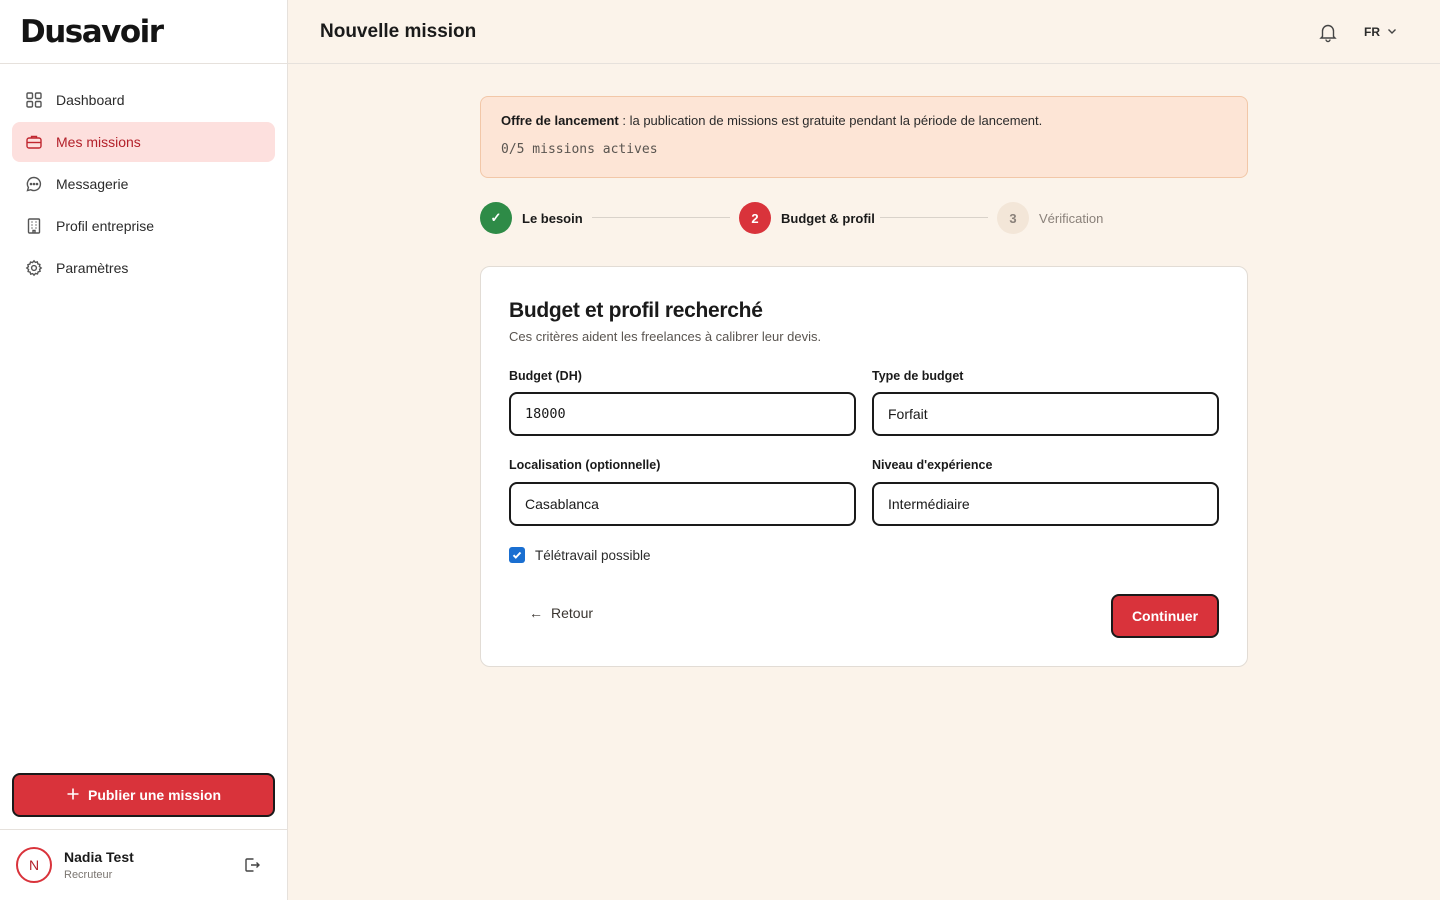 This screenshot has height=900, width=1440. What do you see at coordinates (398, 31) in the screenshot?
I see `page-title: Nouvelle mission` at bounding box center [398, 31].